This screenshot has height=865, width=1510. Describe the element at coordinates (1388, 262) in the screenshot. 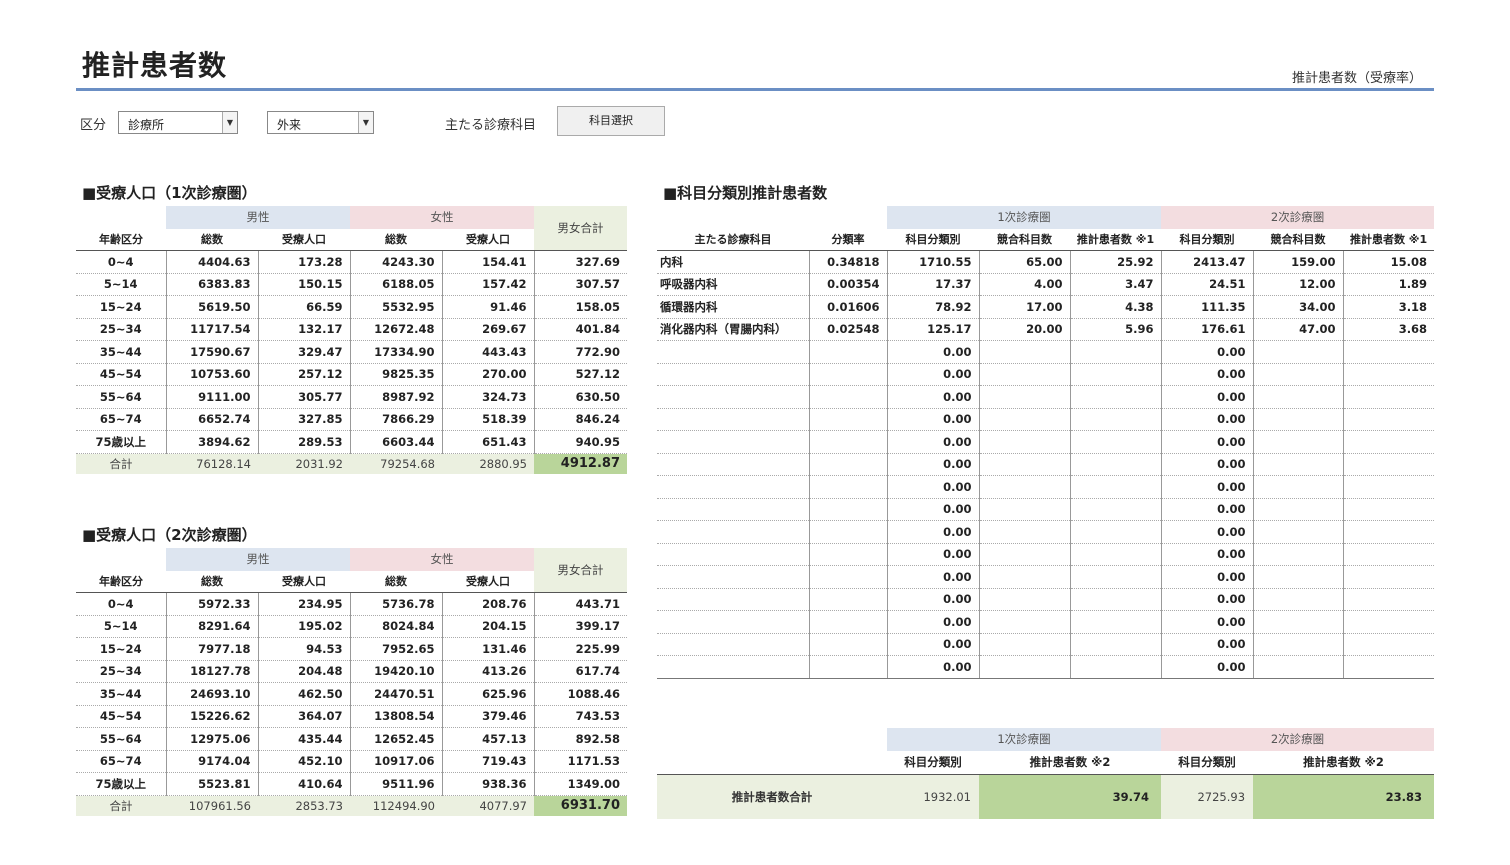

I see `subject-value-cell: 15.08` at that location.